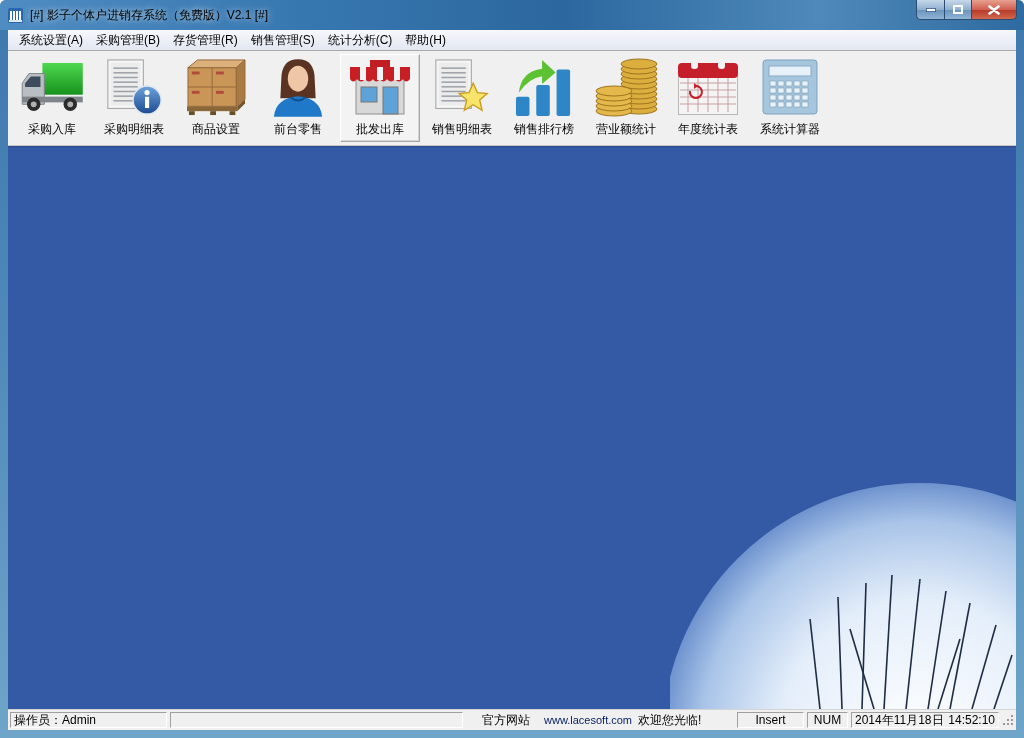  Describe the element at coordinates (50, 40) in the screenshot. I see `menu-item: 系统设置(A)` at that location.